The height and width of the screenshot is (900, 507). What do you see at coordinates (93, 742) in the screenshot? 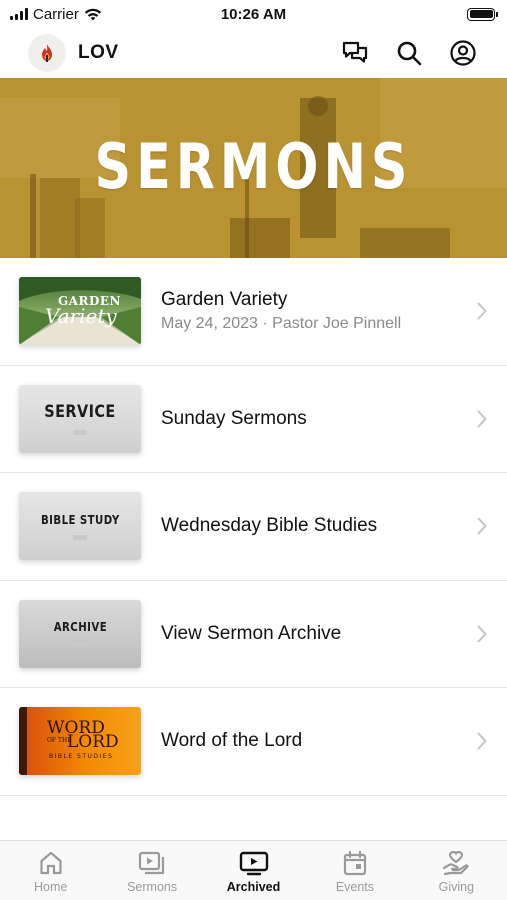
I see `word-thumb-line3: LORD` at bounding box center [93, 742].